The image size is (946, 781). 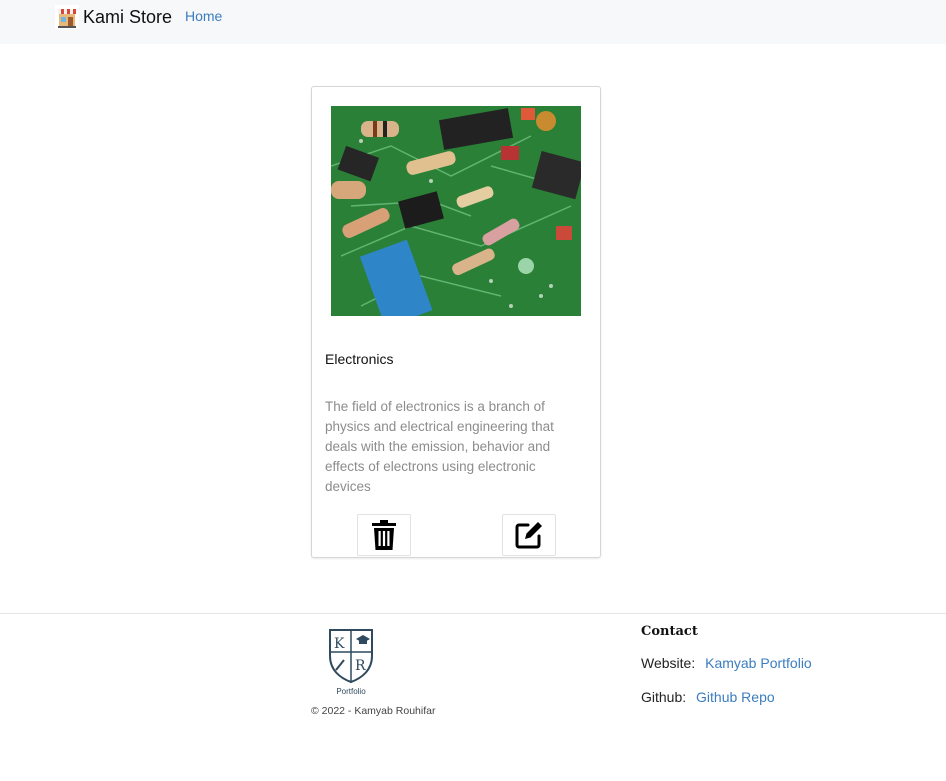 I want to click on edit-button, so click(x=529, y=535).